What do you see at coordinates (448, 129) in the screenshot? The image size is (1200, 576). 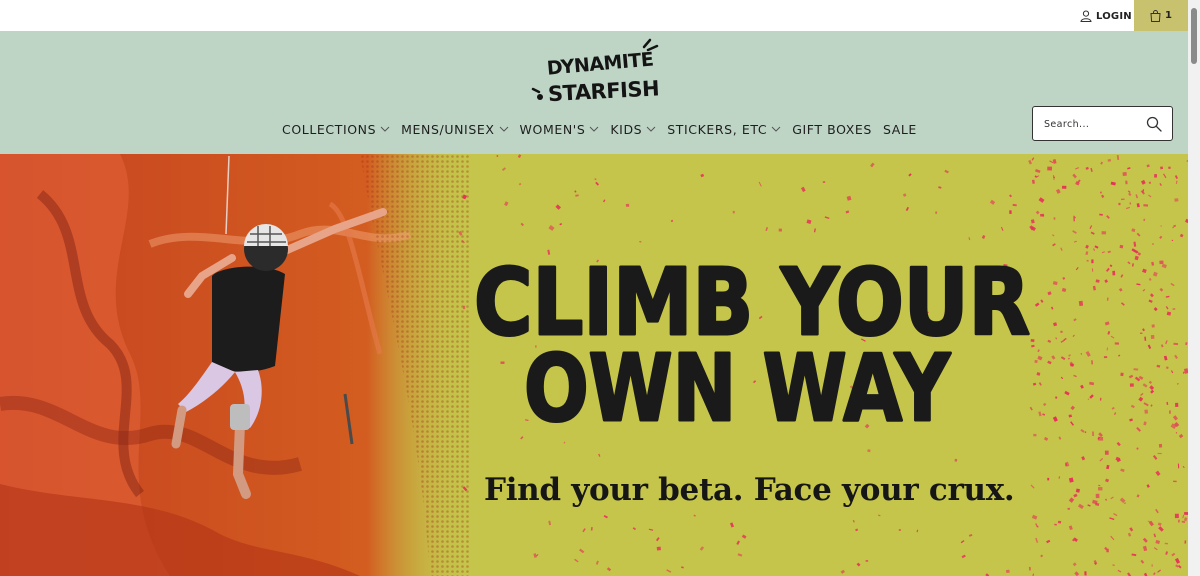 I see `nav-label: MENS/UNISEX` at bounding box center [448, 129].